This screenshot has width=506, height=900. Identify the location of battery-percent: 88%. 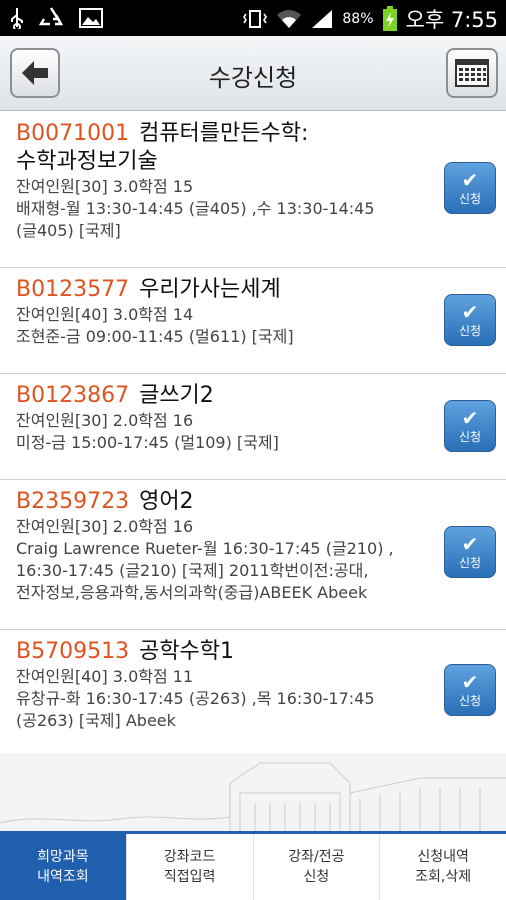
(358, 19).